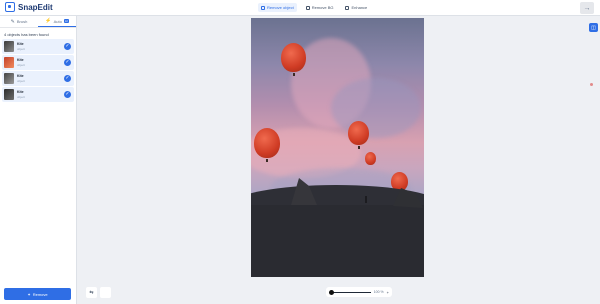  Describe the element at coordinates (29, 294) in the screenshot. I see `magic-wand-icon: ✦` at that location.